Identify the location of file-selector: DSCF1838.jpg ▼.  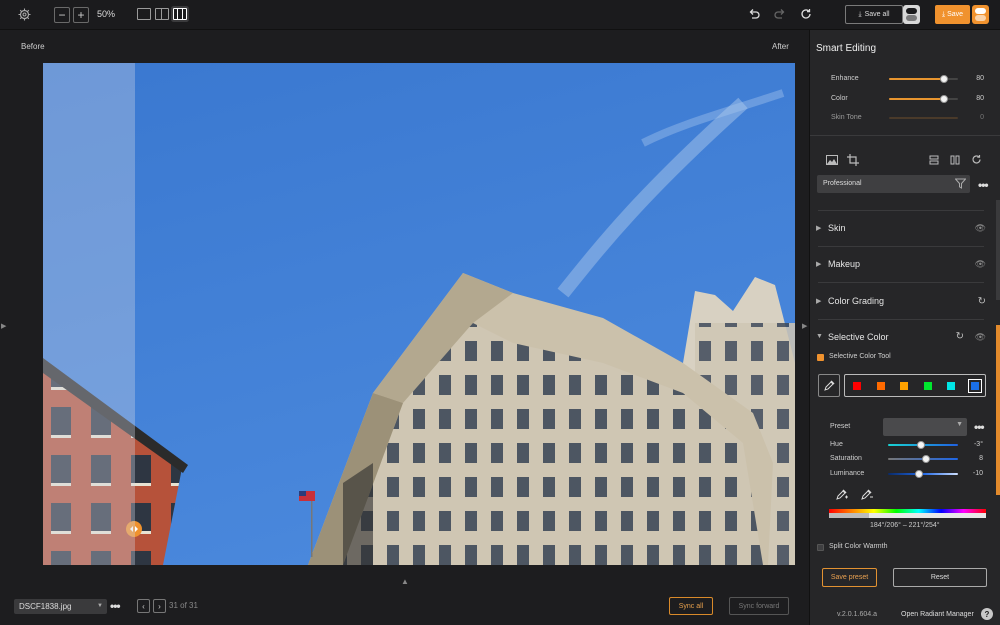
(60, 606).